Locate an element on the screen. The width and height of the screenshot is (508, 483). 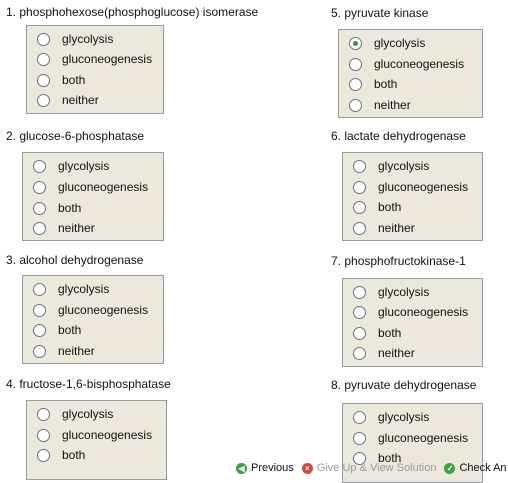
check-label: Check An is located at coordinates (483, 468).